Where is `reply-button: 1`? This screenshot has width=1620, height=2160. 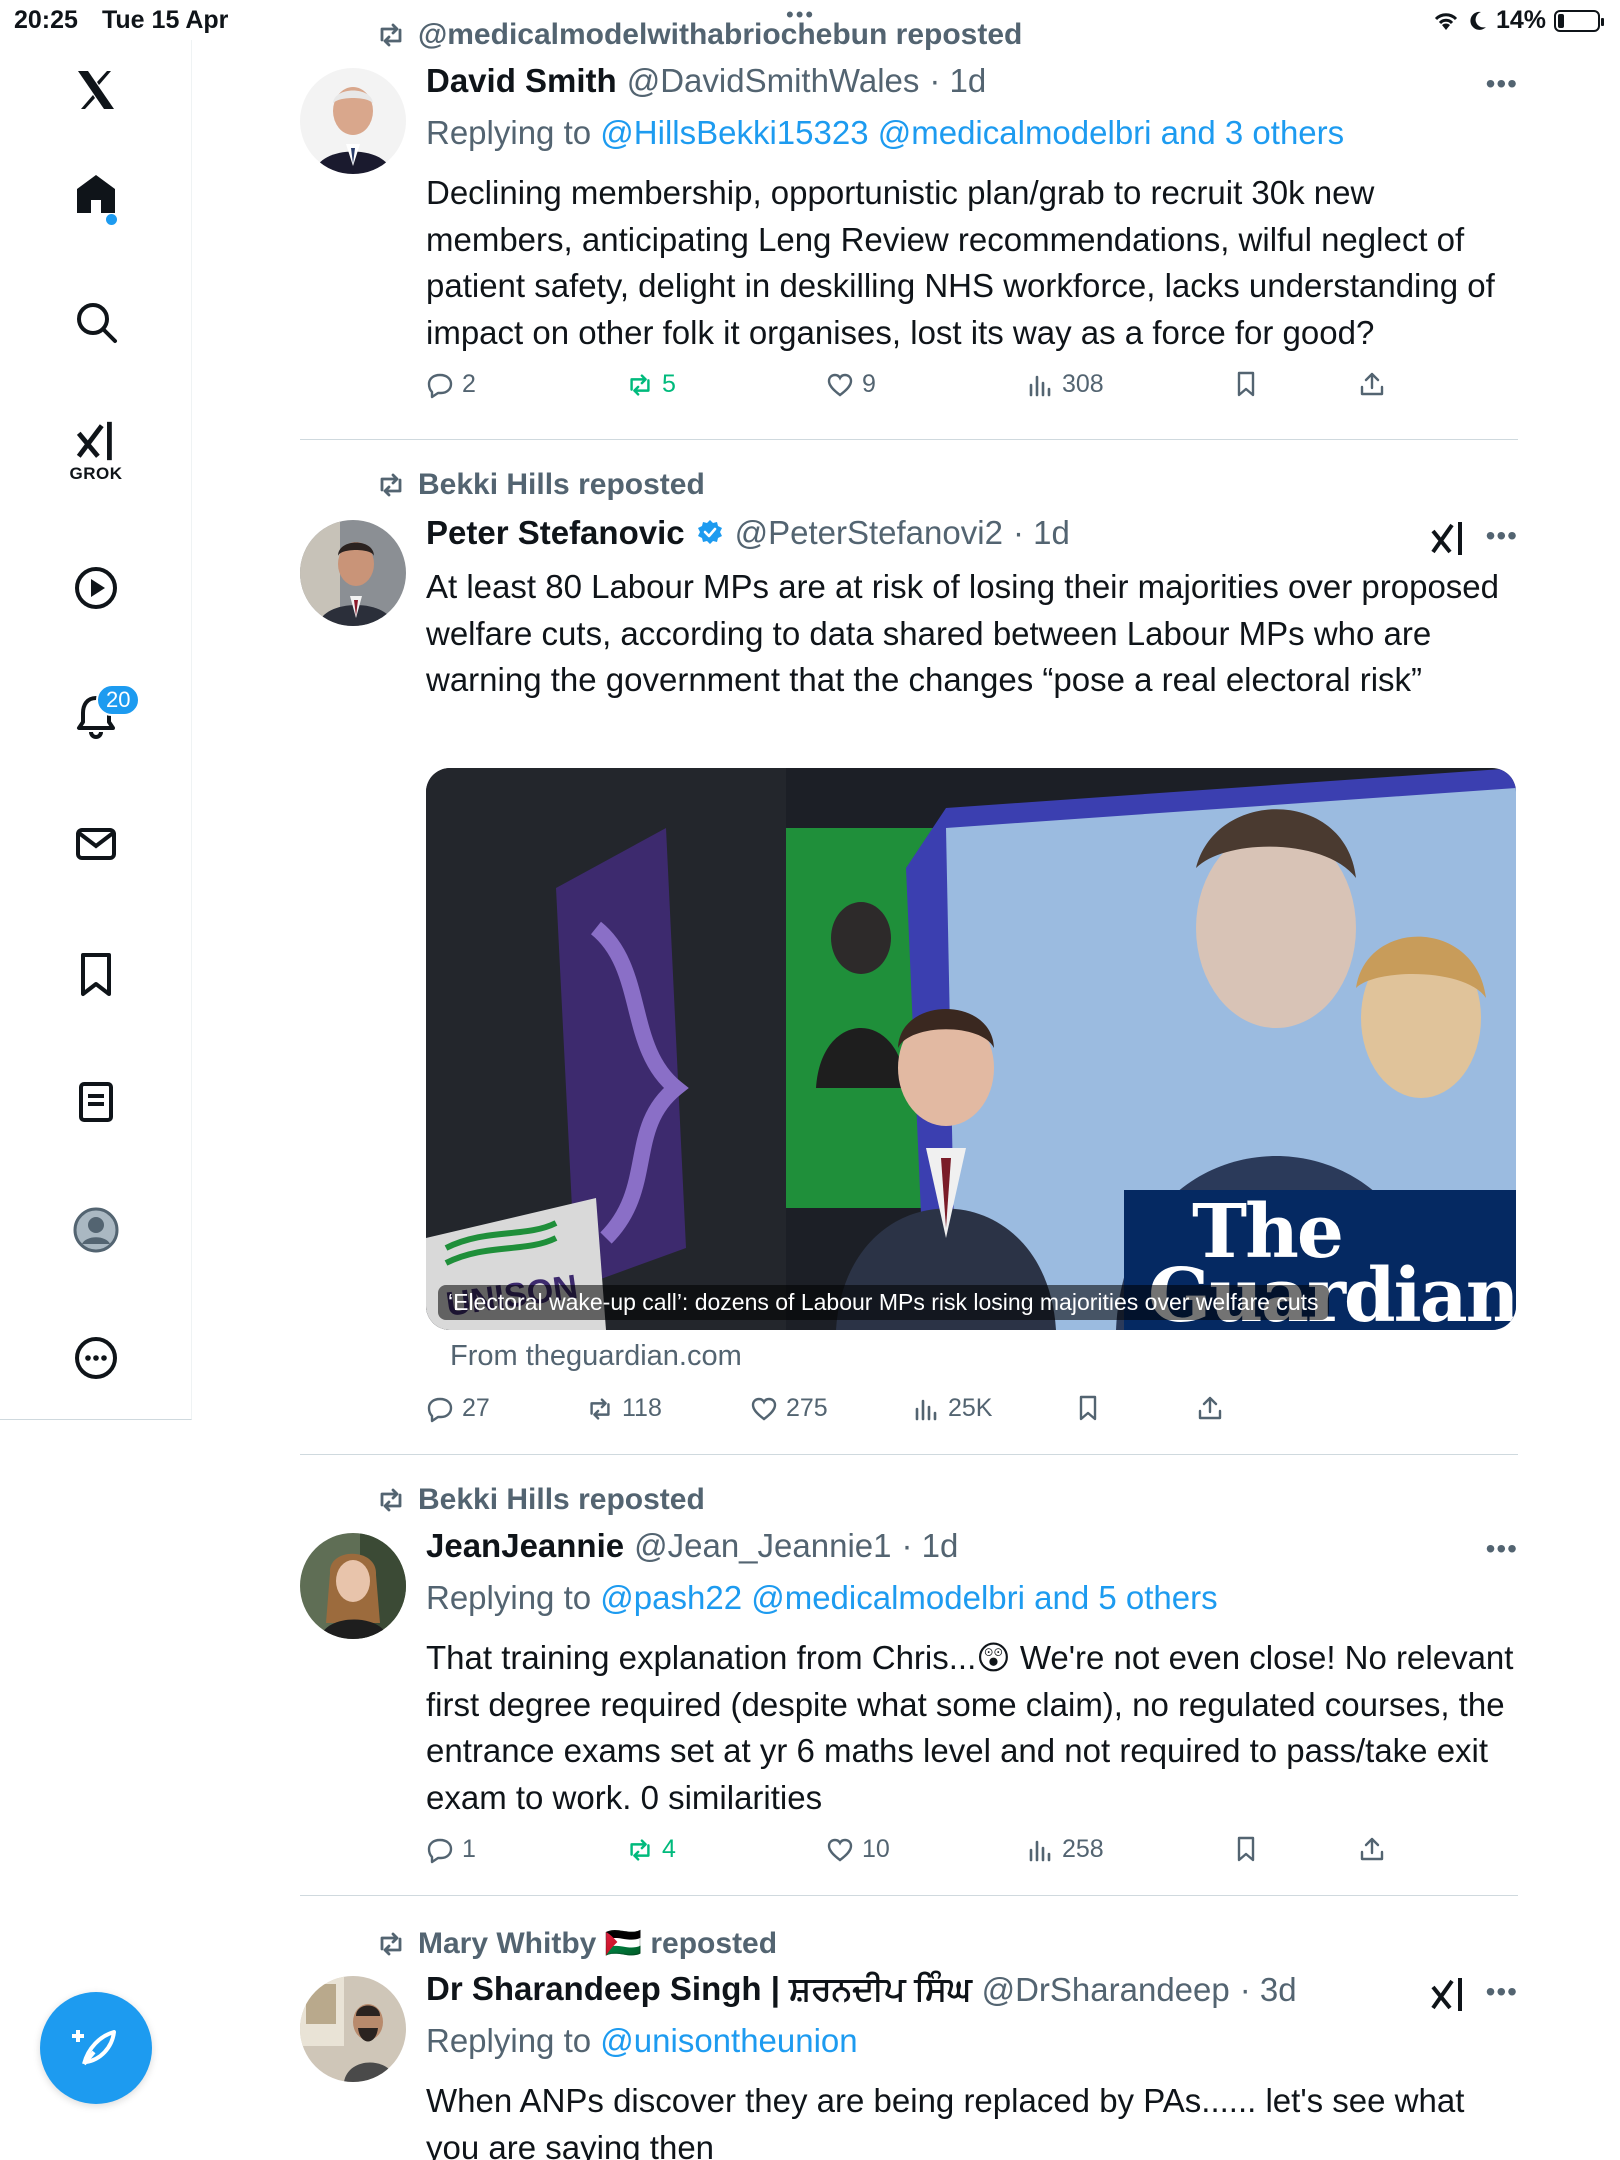
reply-button: 1 is located at coordinates (451, 1849).